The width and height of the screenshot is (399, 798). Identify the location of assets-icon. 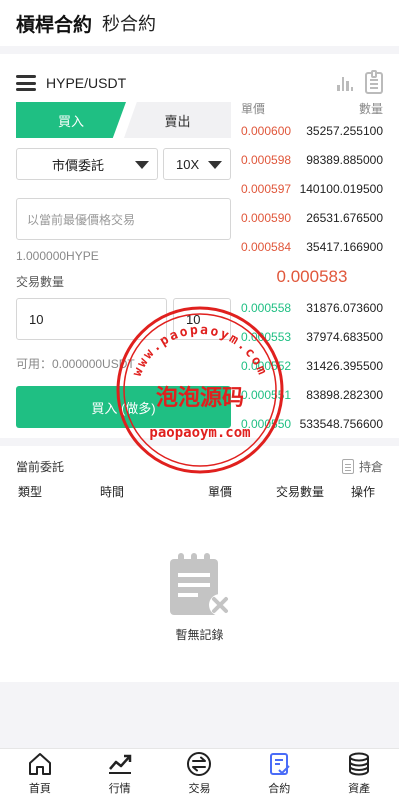
(359, 764).